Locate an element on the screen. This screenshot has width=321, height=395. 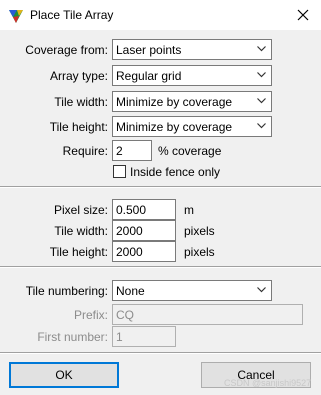
tile-width-label: Tile width: is located at coordinates (81, 102).